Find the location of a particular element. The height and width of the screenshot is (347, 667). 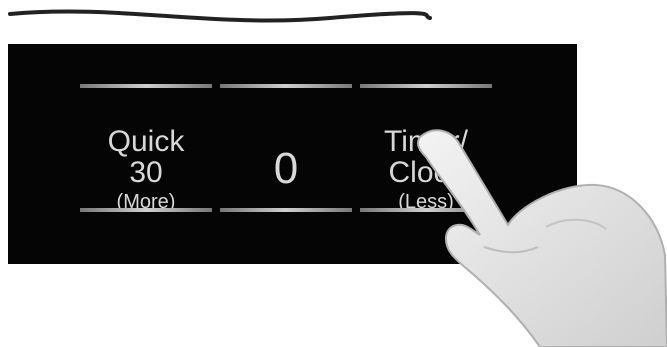

quick-30-more-button: Quick 30 (More) is located at coordinates (146, 169).